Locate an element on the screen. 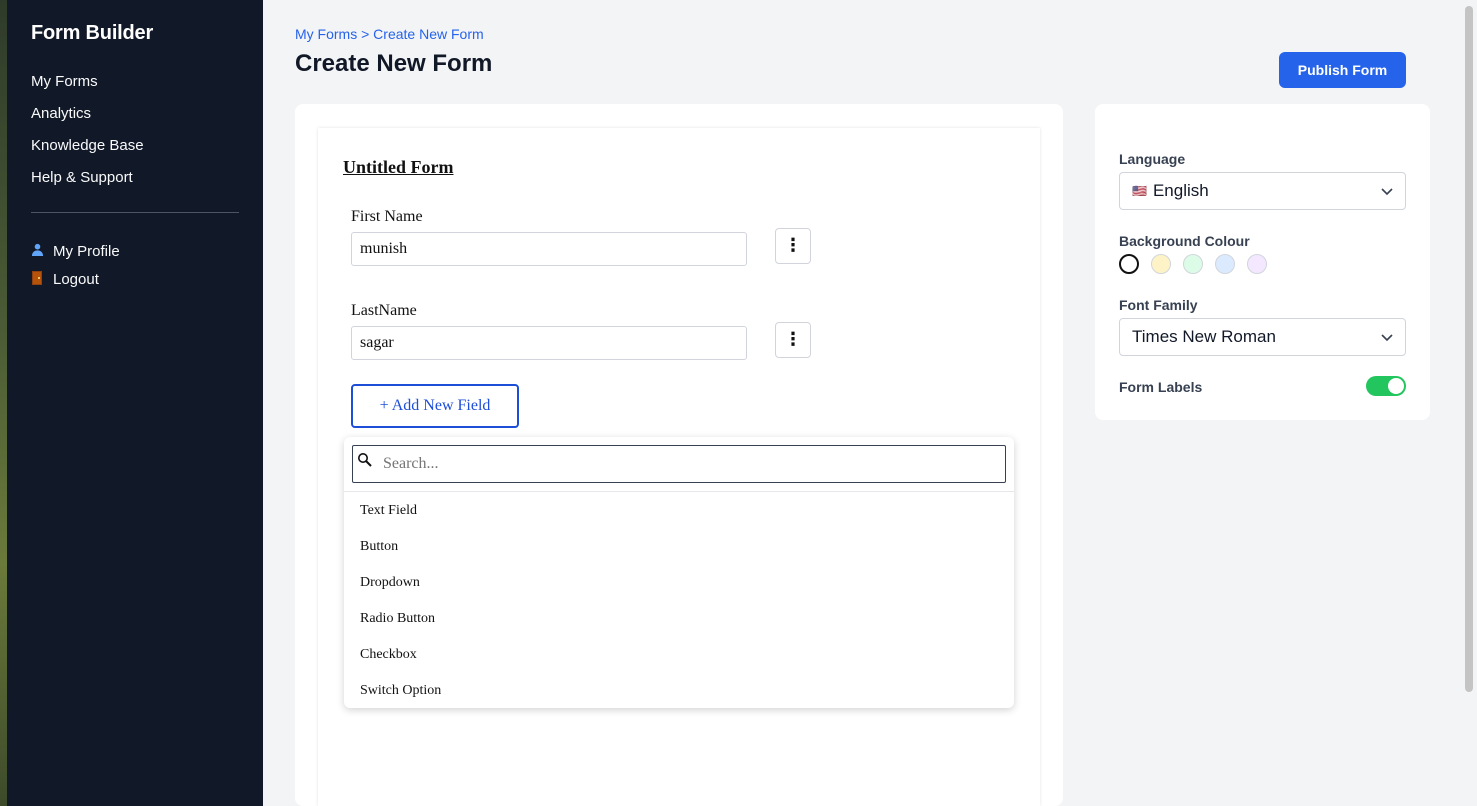 This screenshot has width=1477, height=806. page-scrollbar is located at coordinates (1469, 349).